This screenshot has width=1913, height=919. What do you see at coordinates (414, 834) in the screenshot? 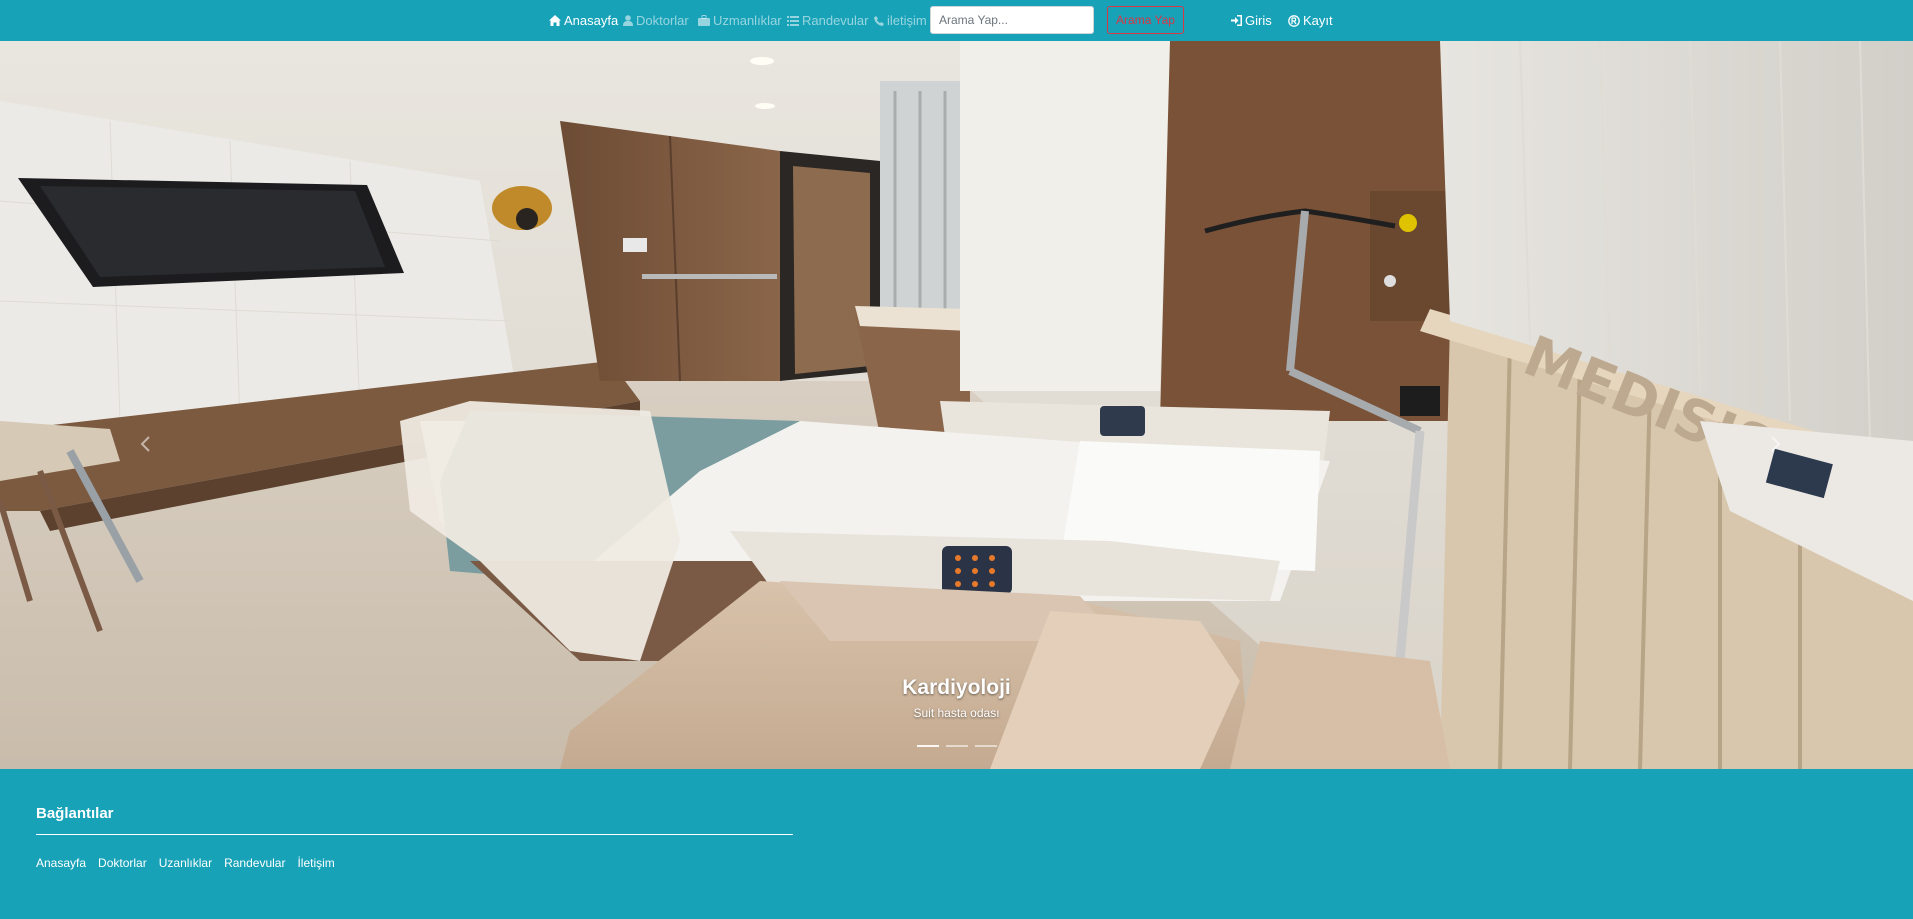
I see `footer-divider` at bounding box center [414, 834].